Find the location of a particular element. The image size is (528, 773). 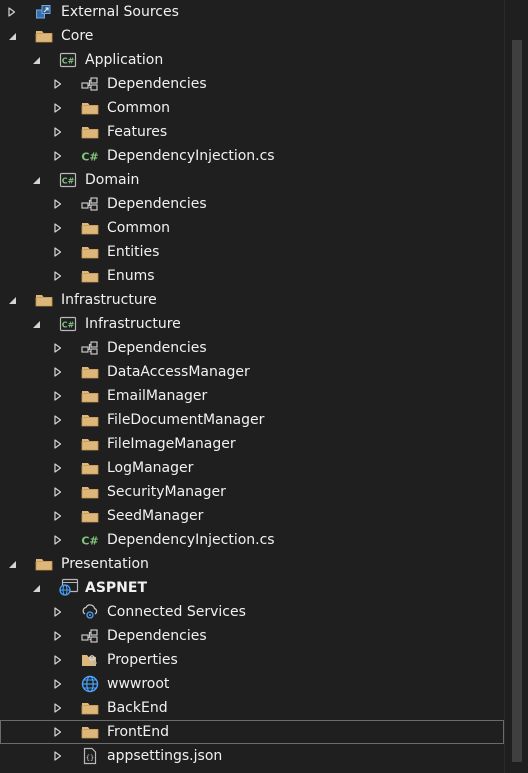

tree-item: LogManager is located at coordinates (252, 468).